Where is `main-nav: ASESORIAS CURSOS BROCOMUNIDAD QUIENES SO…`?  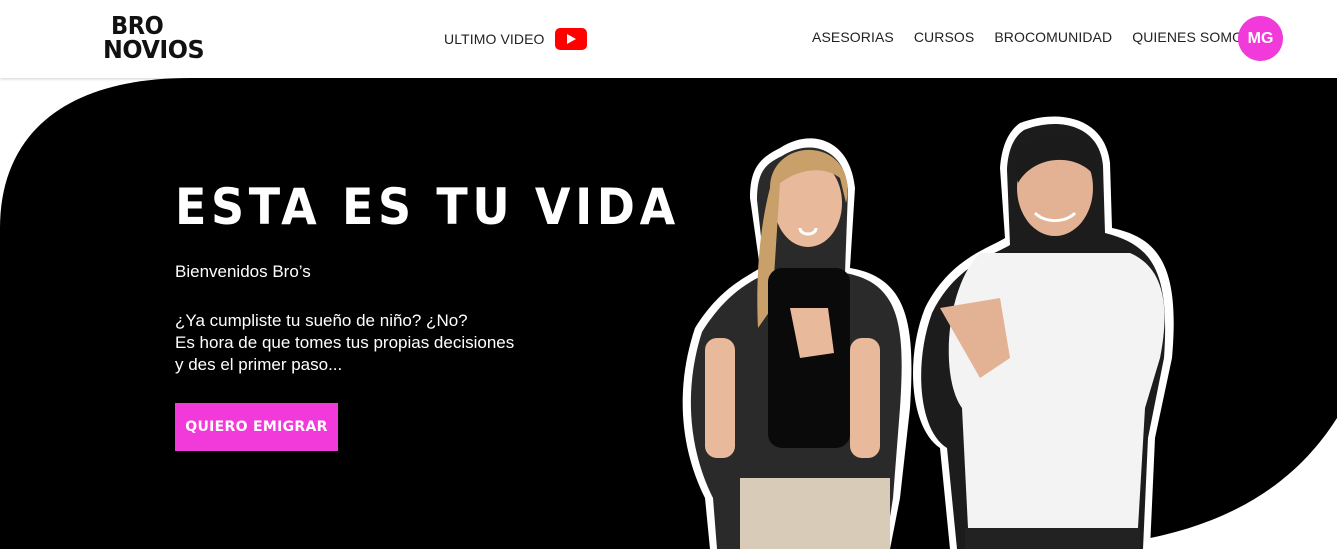
main-nav: ASESORIAS CURSOS BROCOMUNIDAD QUIENES SO… is located at coordinates (1032, 37).